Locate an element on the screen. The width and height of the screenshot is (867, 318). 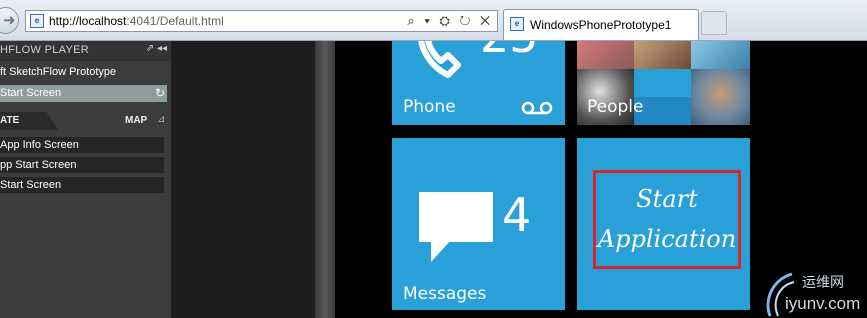
navigation-header: ATE MAP ⊿ is located at coordinates (85, 121).